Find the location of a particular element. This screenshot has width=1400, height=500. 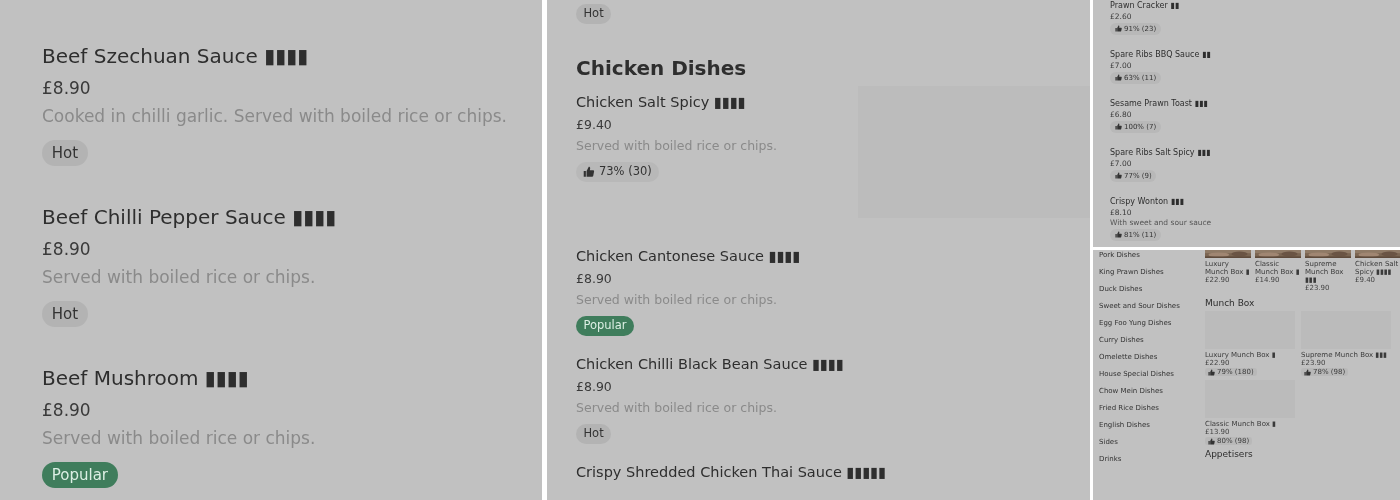

dish-name: Spare Ribs BBQ Sauce ▮▮ is located at coordinates (1160, 54).